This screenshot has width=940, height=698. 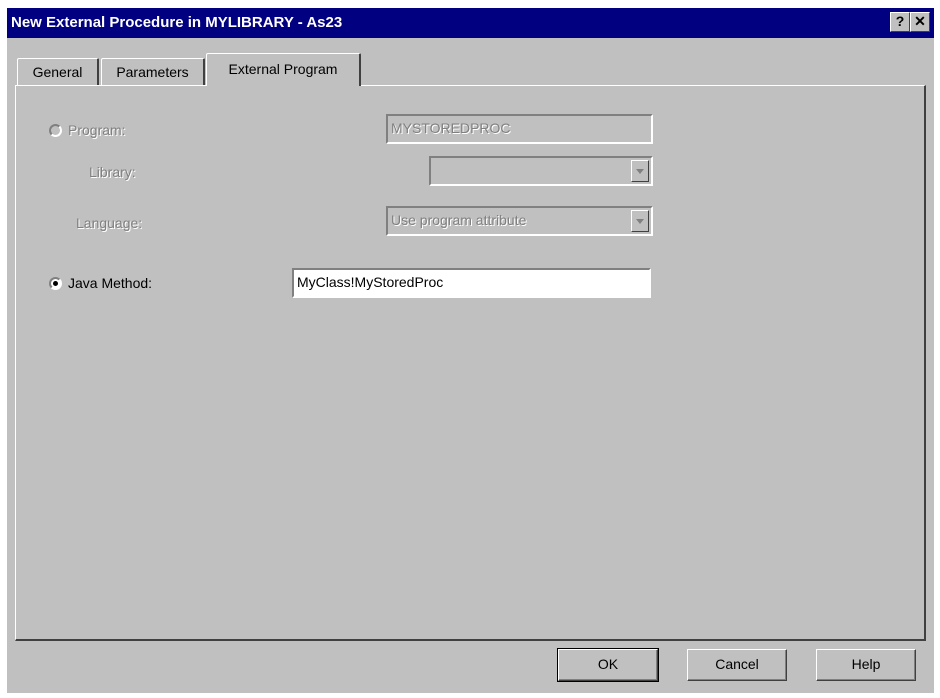 I want to click on language-dropdown: Use program attribute, so click(x=519, y=221).